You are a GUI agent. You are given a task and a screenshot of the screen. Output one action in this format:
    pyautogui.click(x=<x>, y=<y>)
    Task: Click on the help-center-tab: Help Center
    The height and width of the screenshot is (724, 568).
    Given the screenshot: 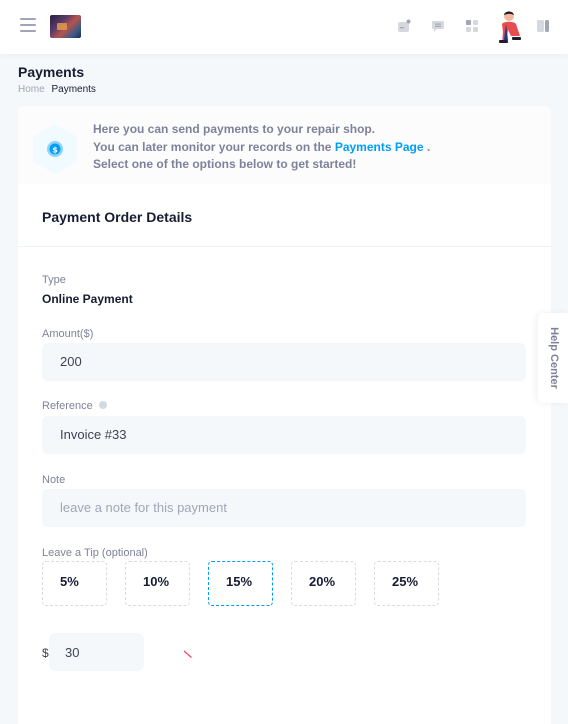 What is the action you would take?
    pyautogui.click(x=553, y=358)
    